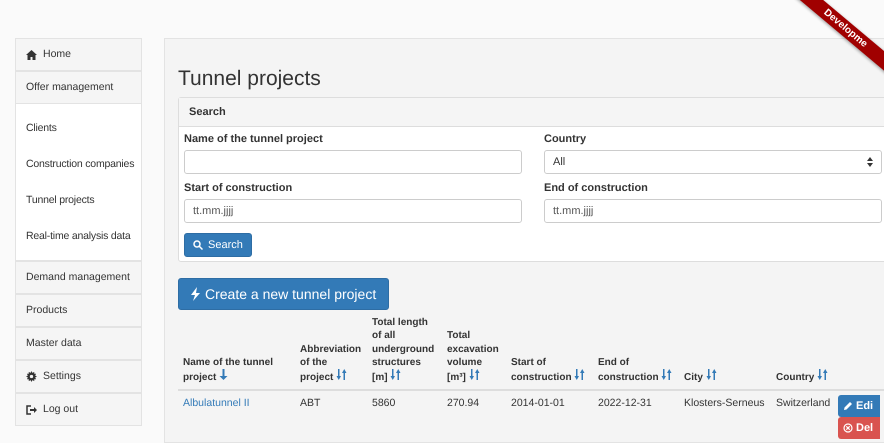 Image resolution: width=884 pixels, height=443 pixels. Describe the element at coordinates (223, 374) in the screenshot. I see `sort-descending-icon` at that location.